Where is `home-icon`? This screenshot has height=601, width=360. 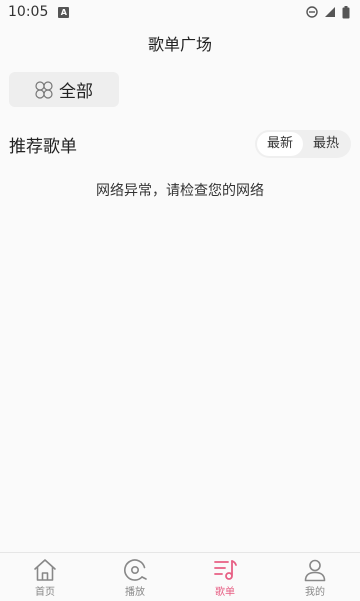 home-icon is located at coordinates (45, 570).